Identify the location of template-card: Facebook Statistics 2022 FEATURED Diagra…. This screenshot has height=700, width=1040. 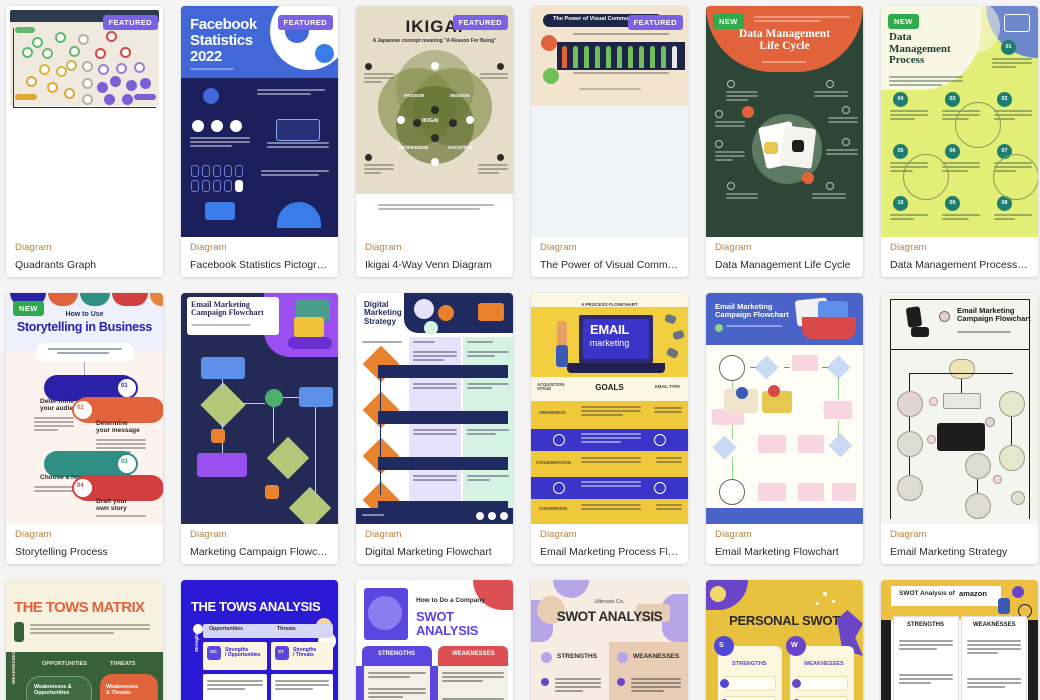
(259, 141).